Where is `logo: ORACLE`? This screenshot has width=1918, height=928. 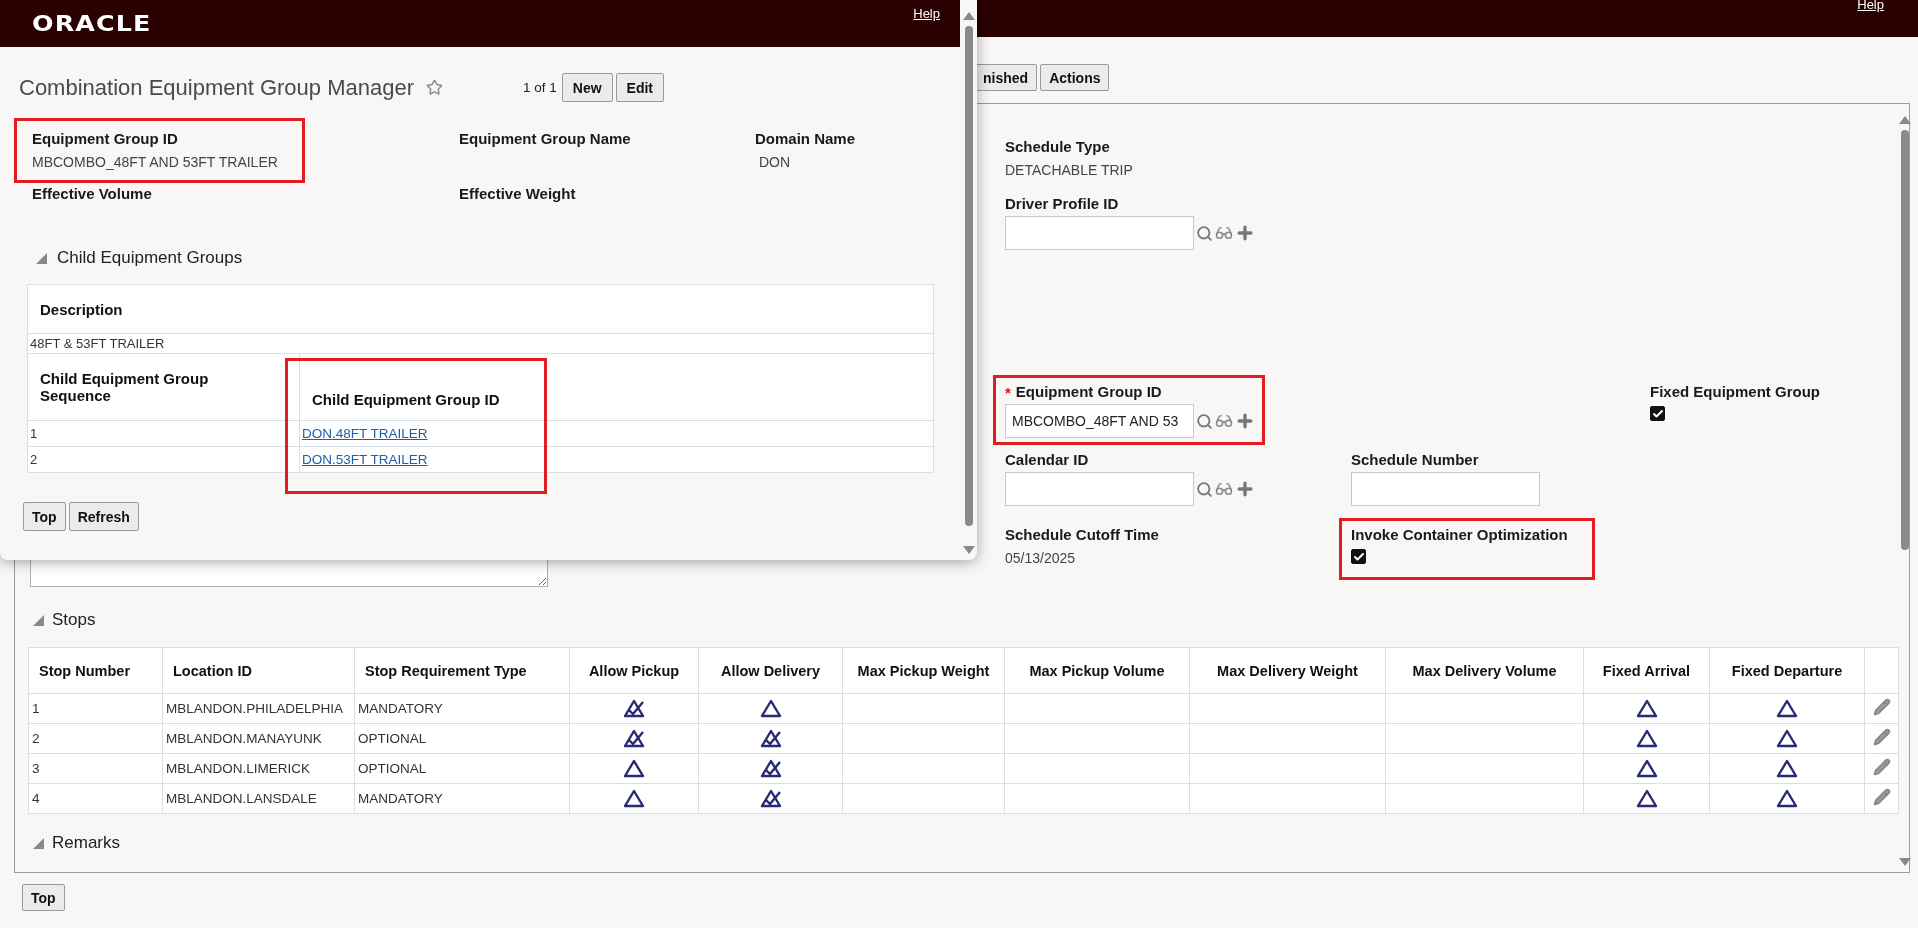
logo: ORACLE is located at coordinates (92, 23).